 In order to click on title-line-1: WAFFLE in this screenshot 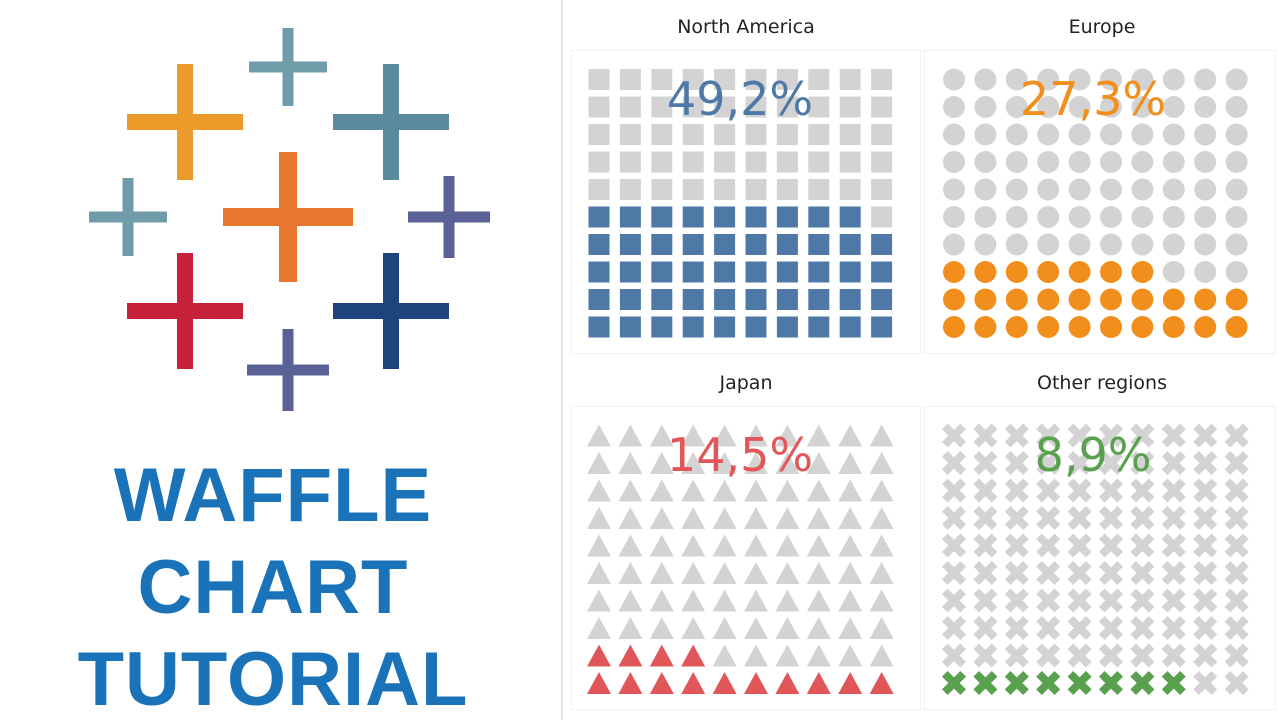, I will do `click(273, 495)`.